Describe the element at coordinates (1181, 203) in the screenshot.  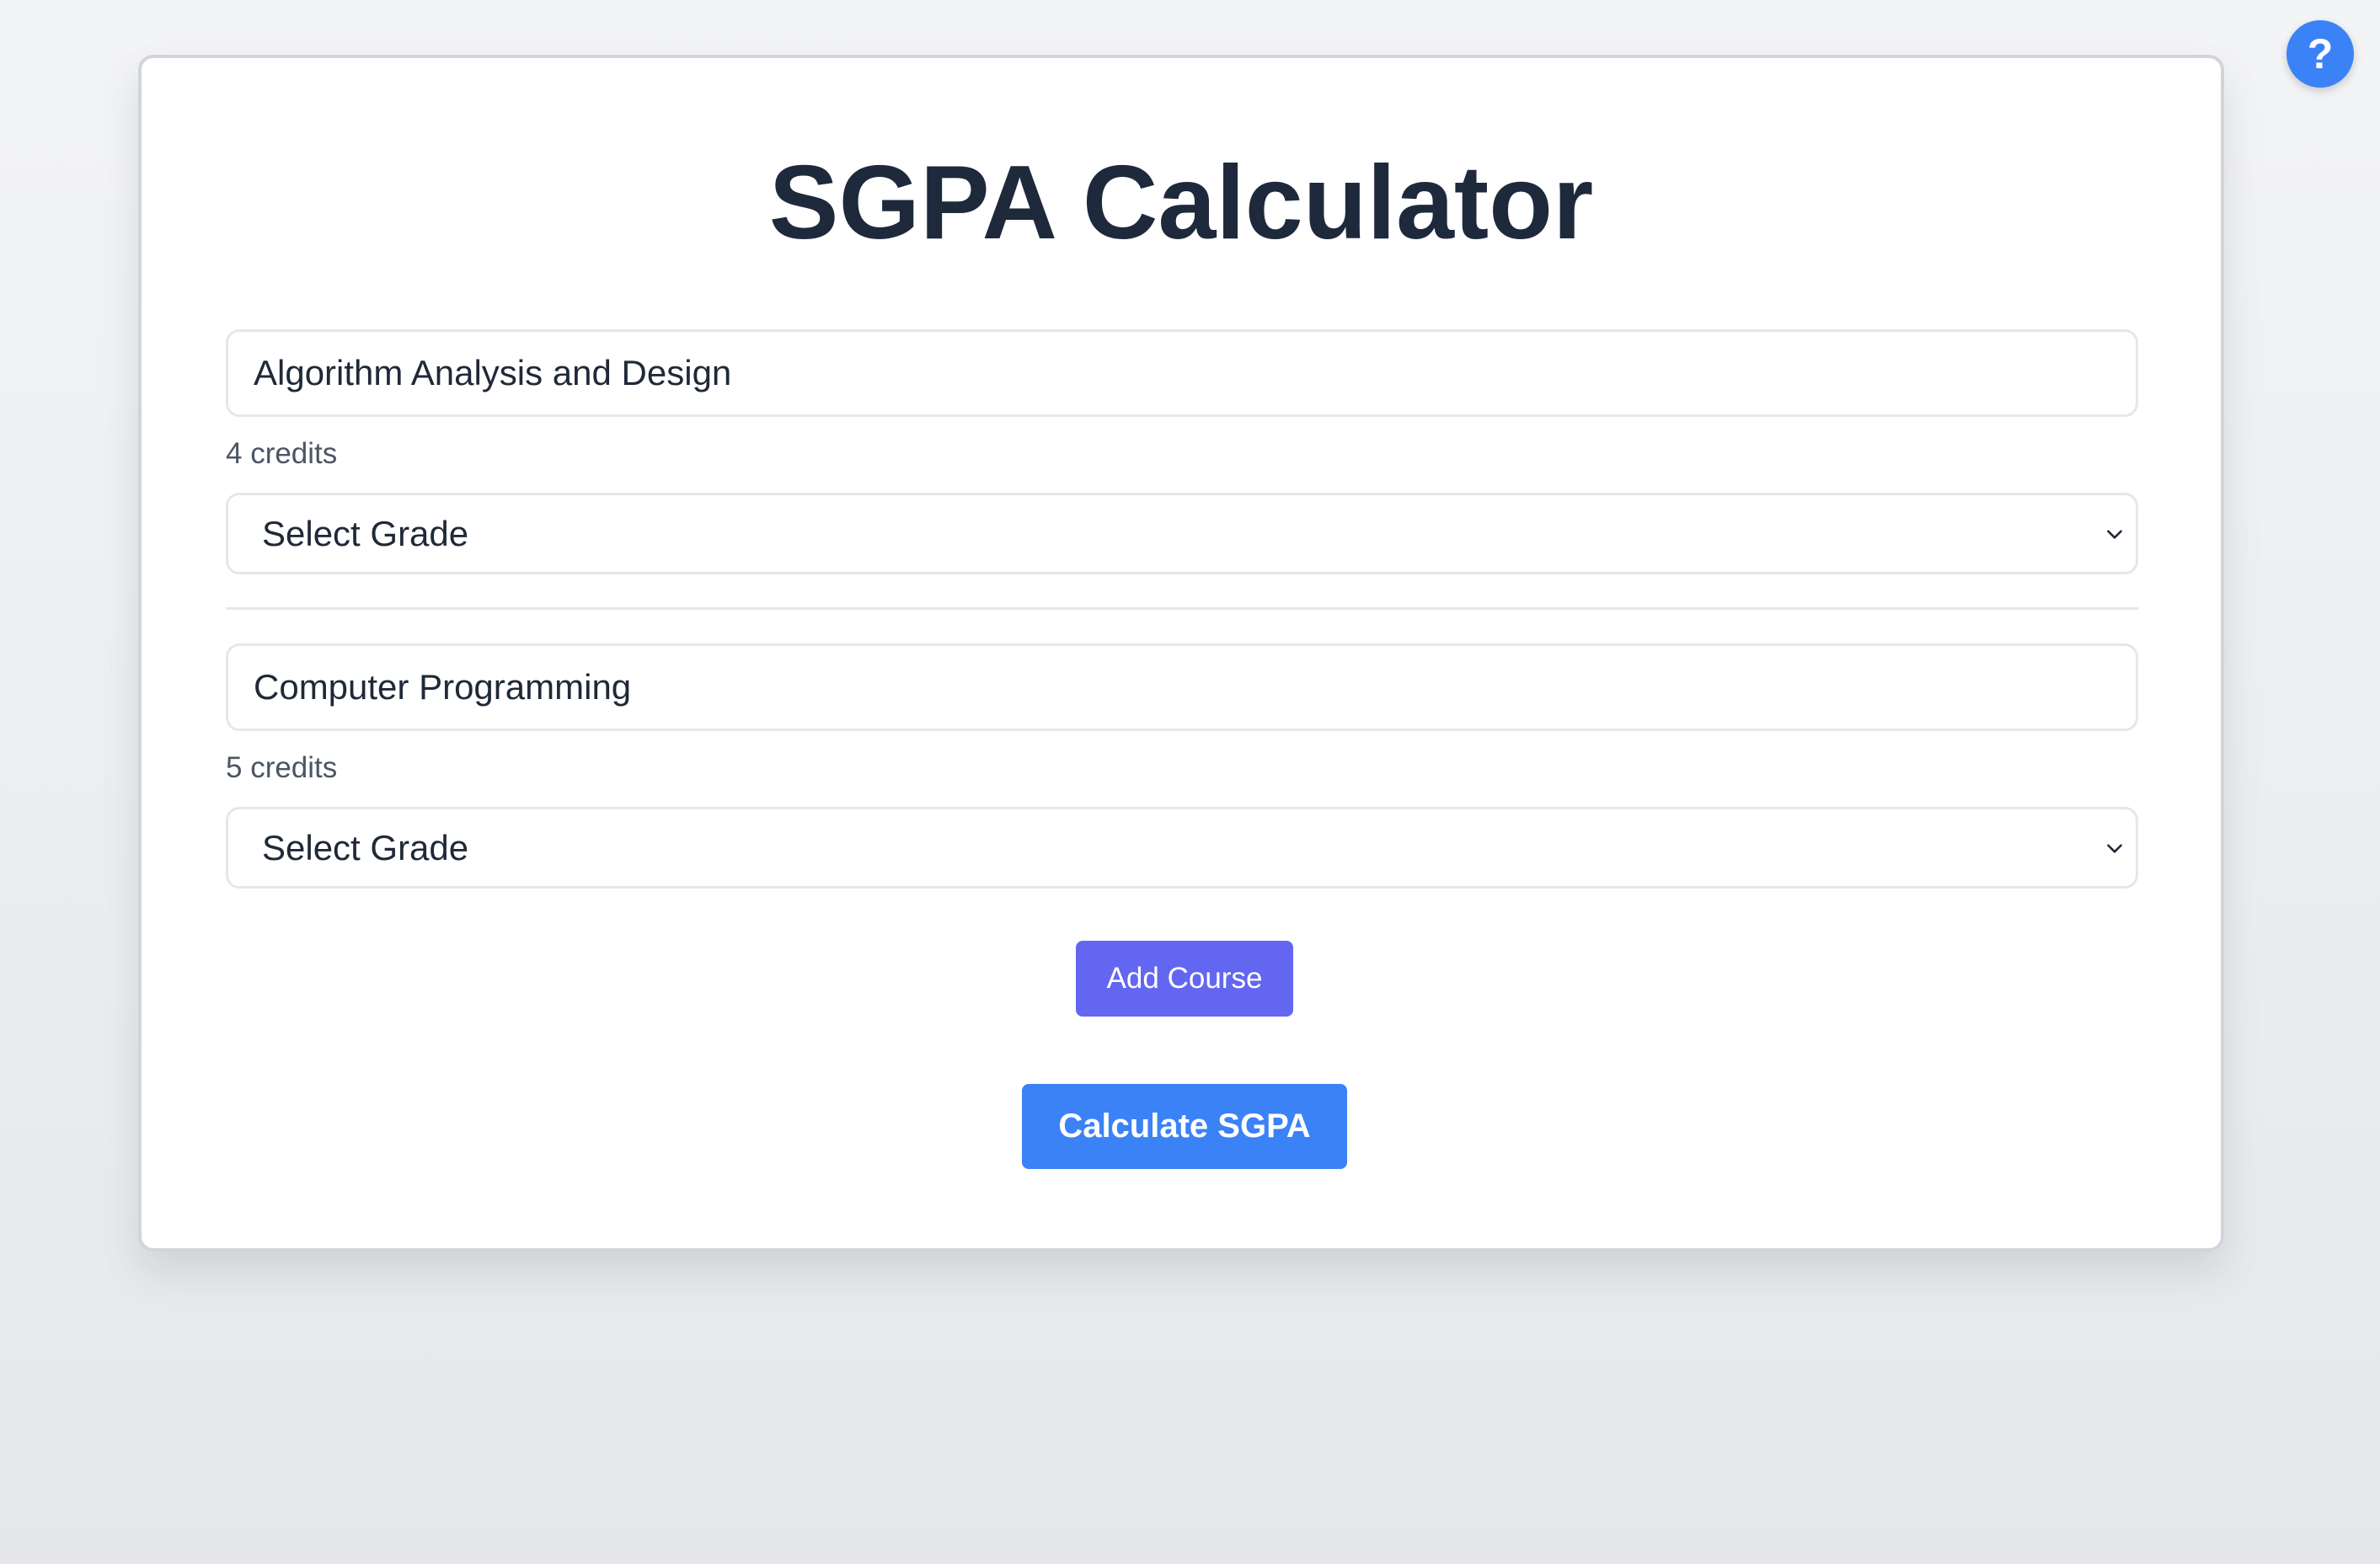
I see `page-title: SGPA Calculator` at that location.